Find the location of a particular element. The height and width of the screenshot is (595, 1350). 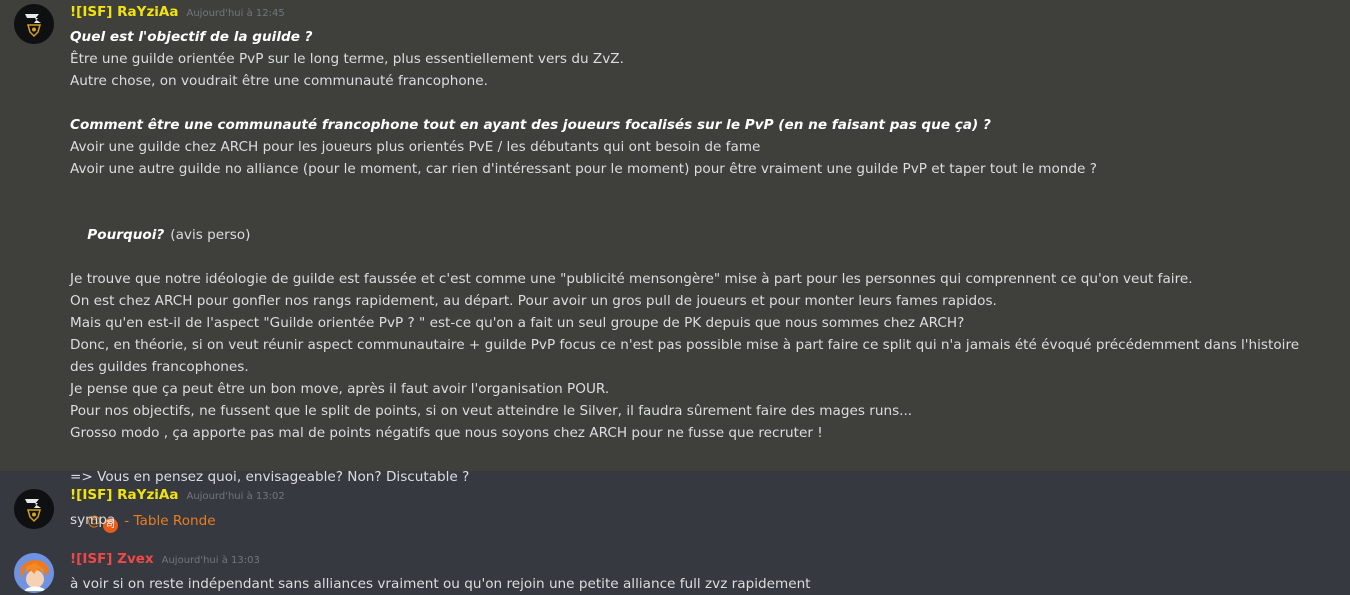

message-header: ![ISF] RaYziAa Aujourd'hui à 12:45 is located at coordinates (710, 15).